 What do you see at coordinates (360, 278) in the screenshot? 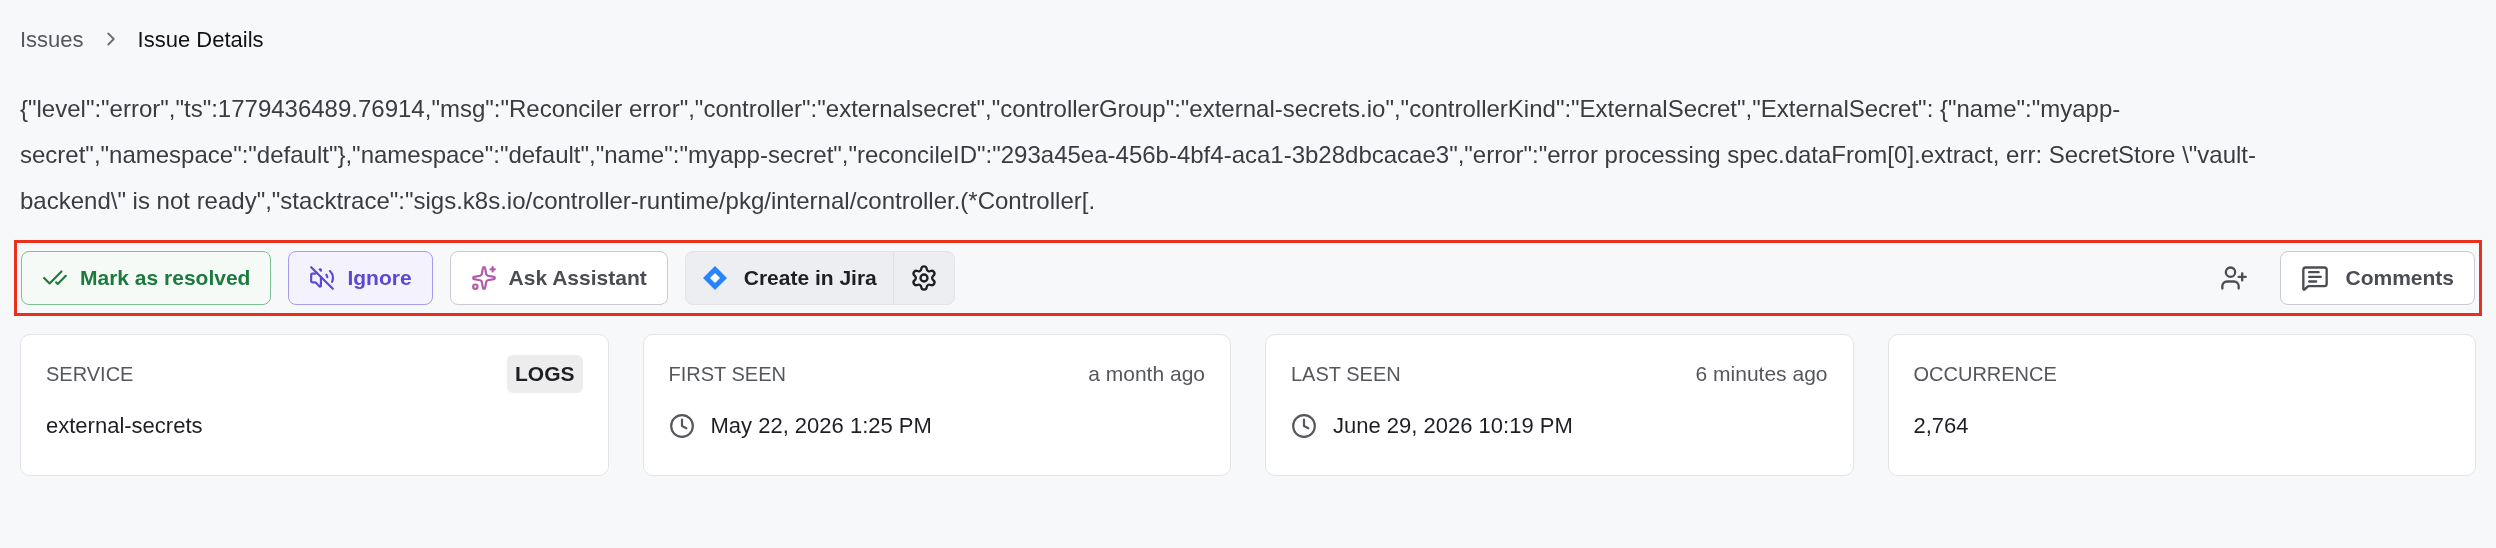
I see `ignore-button: Ignore` at bounding box center [360, 278].